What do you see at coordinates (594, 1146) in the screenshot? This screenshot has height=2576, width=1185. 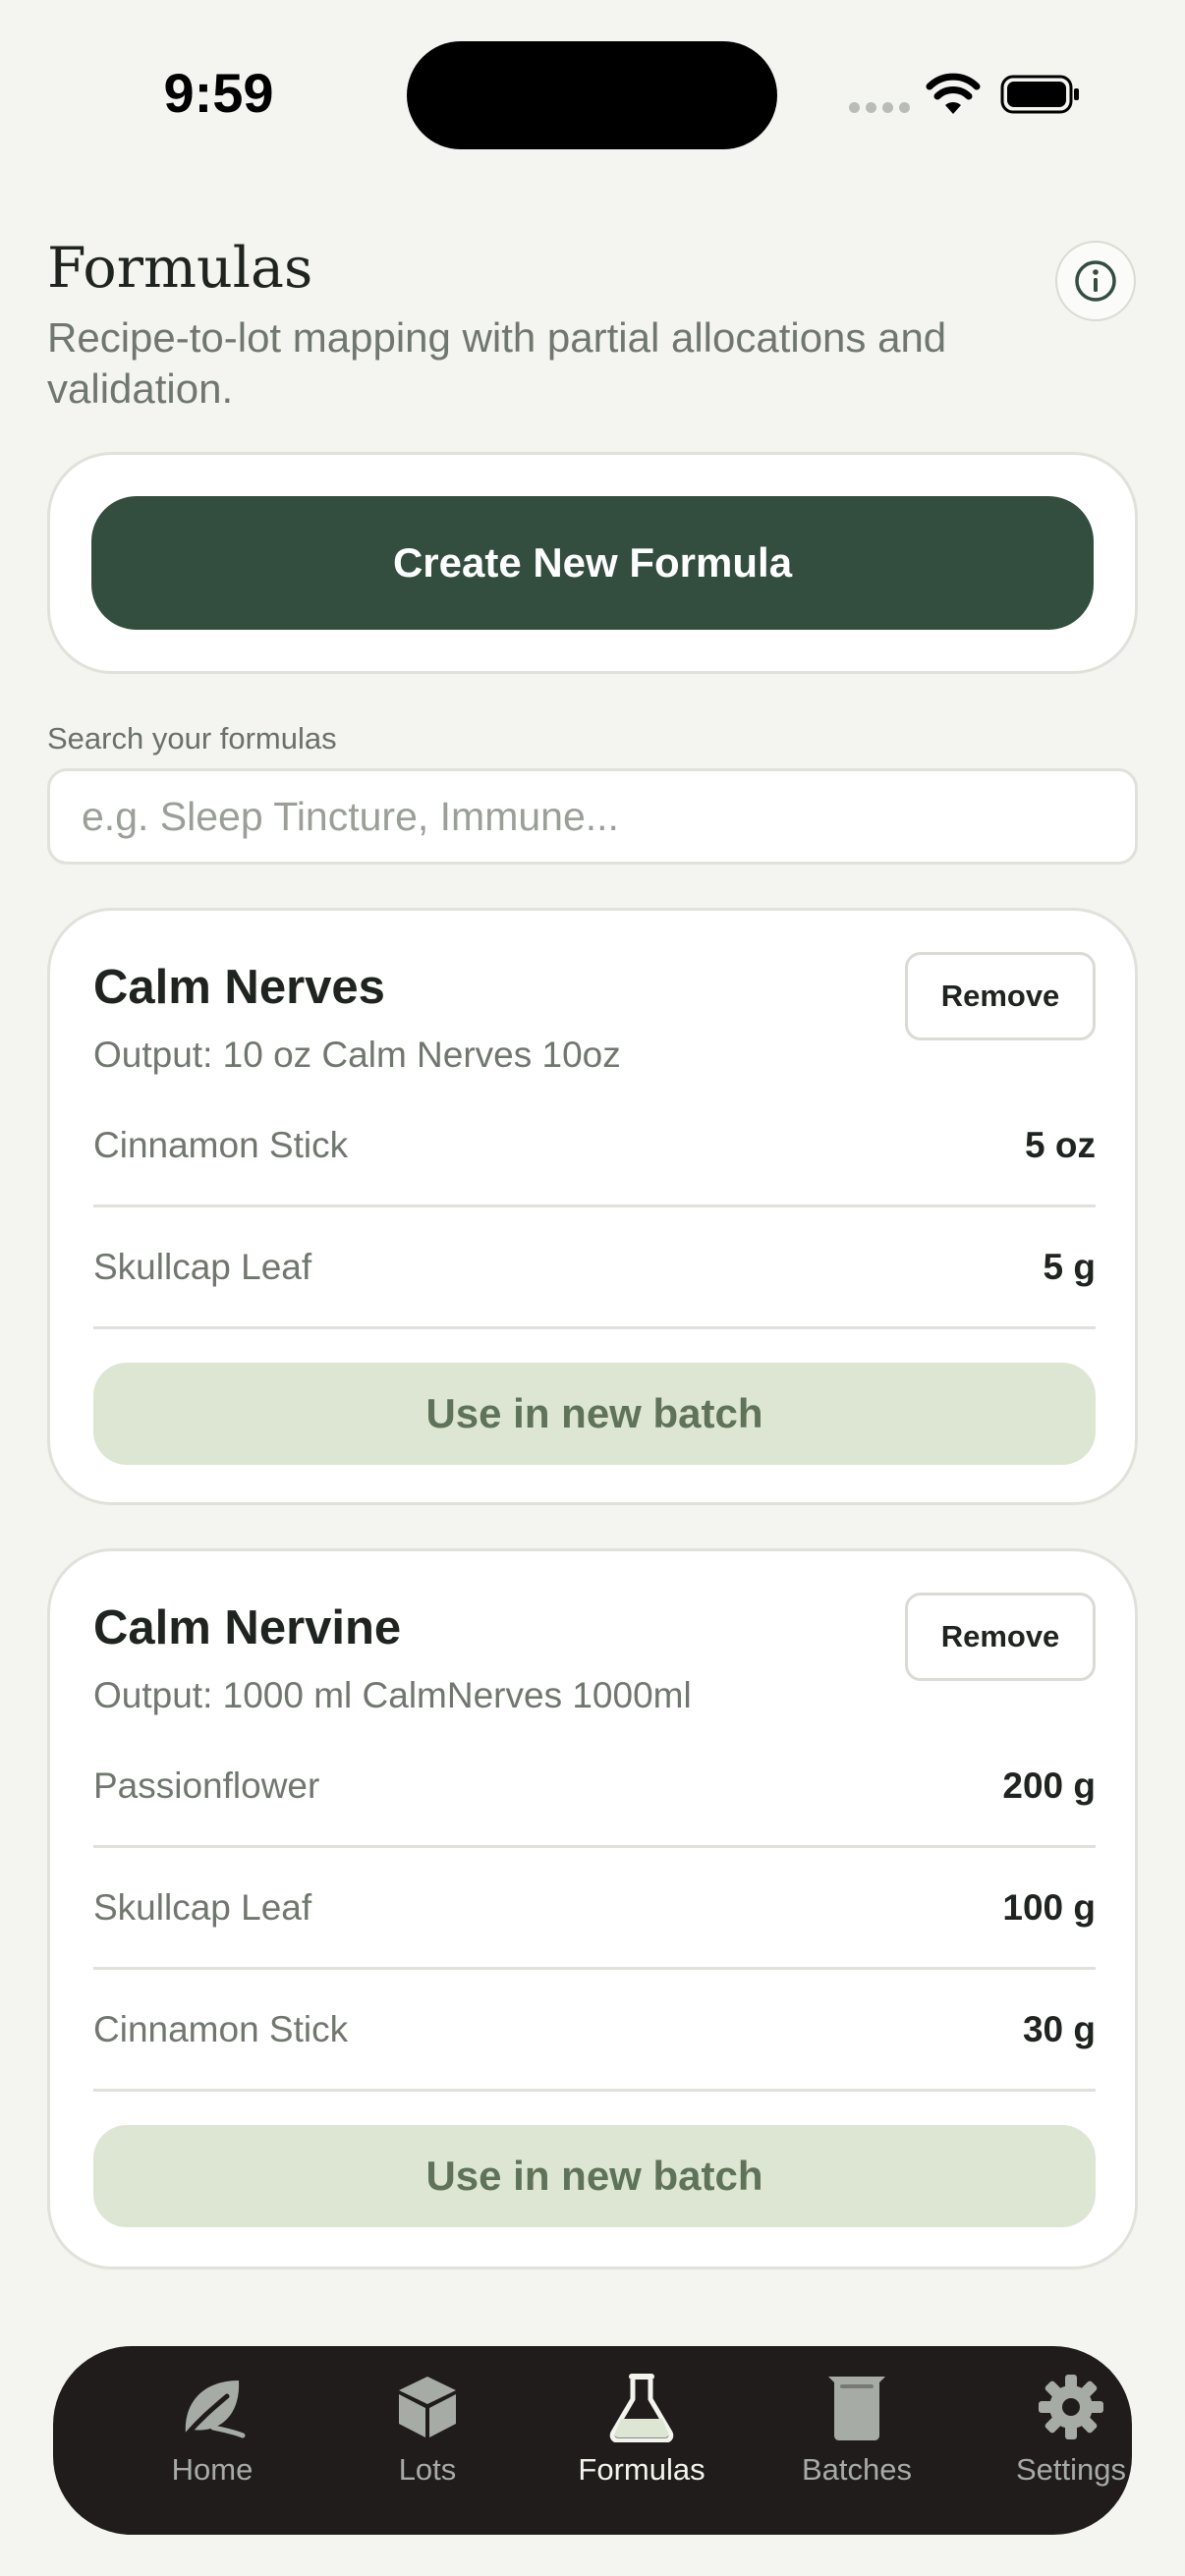 I see `ingredient-row: Cinnamon Stick 5 oz` at bounding box center [594, 1146].